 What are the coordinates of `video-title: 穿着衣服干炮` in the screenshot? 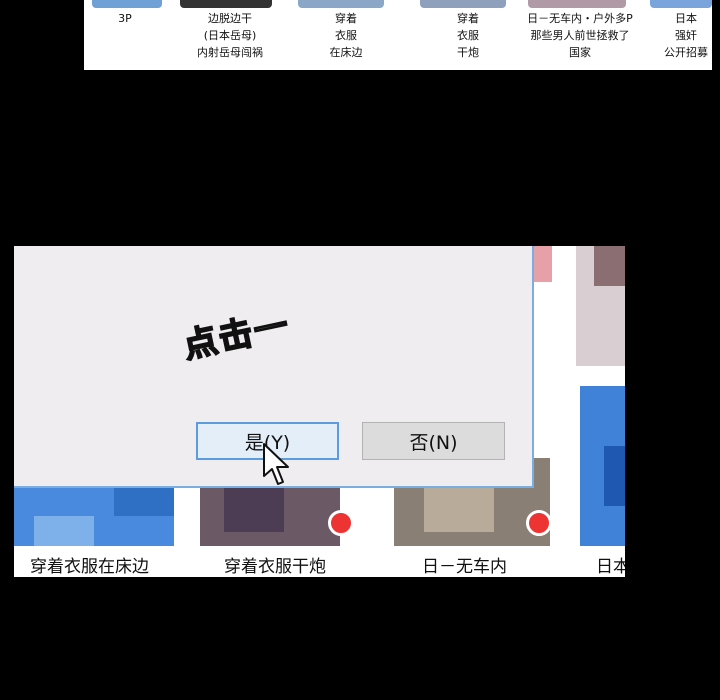 It's located at (275, 564).